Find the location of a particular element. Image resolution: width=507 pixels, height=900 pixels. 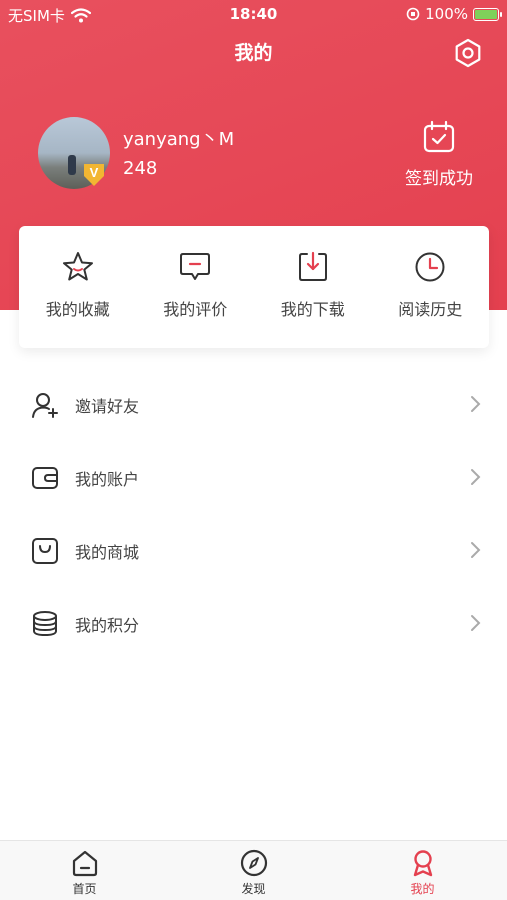

quick-action-downloads: 我的下载 is located at coordinates (313, 287).